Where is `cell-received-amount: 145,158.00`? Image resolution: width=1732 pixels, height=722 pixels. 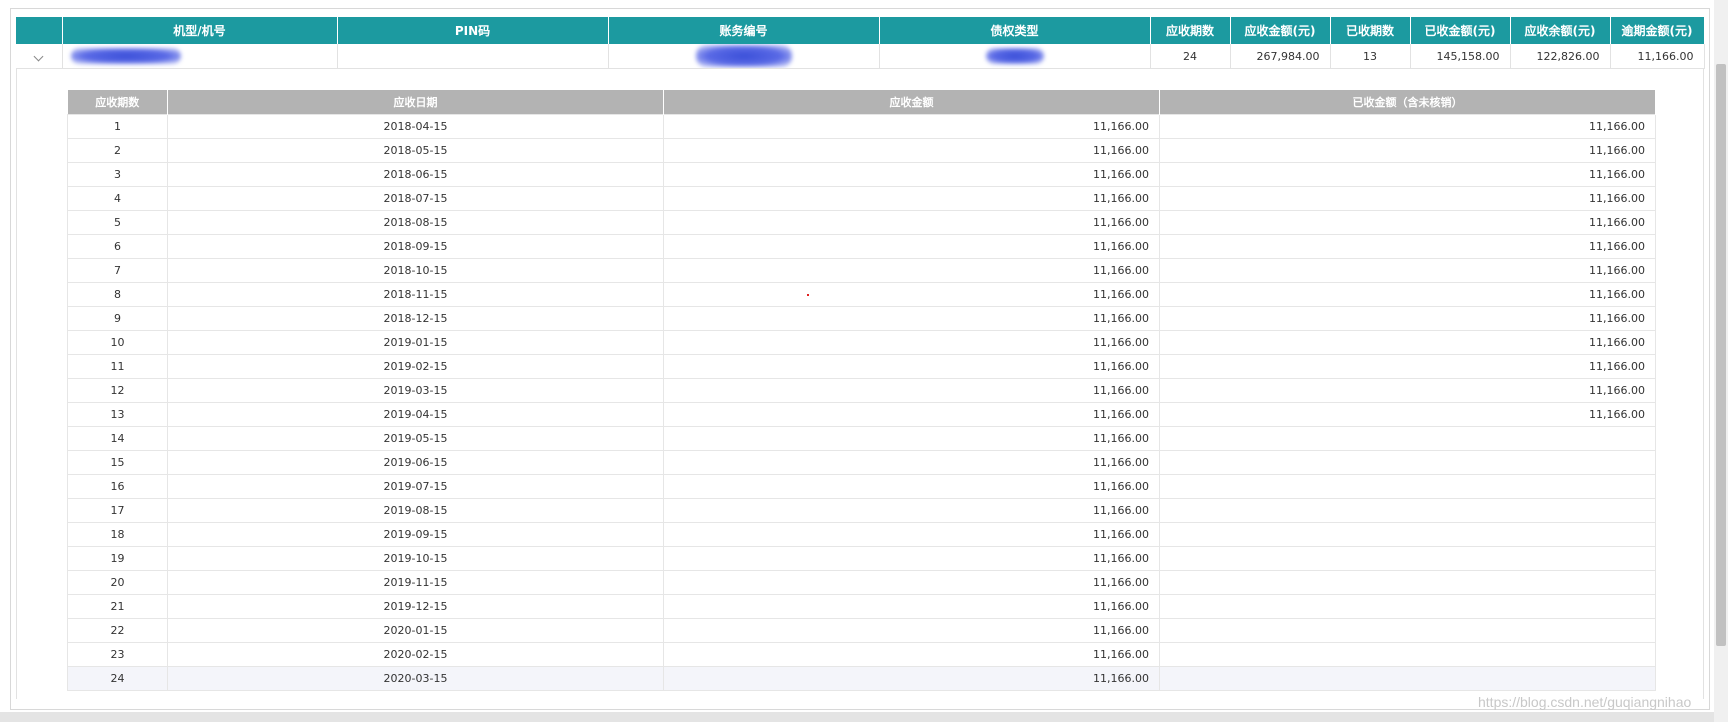
cell-received-amount: 145,158.00 is located at coordinates (1460, 56).